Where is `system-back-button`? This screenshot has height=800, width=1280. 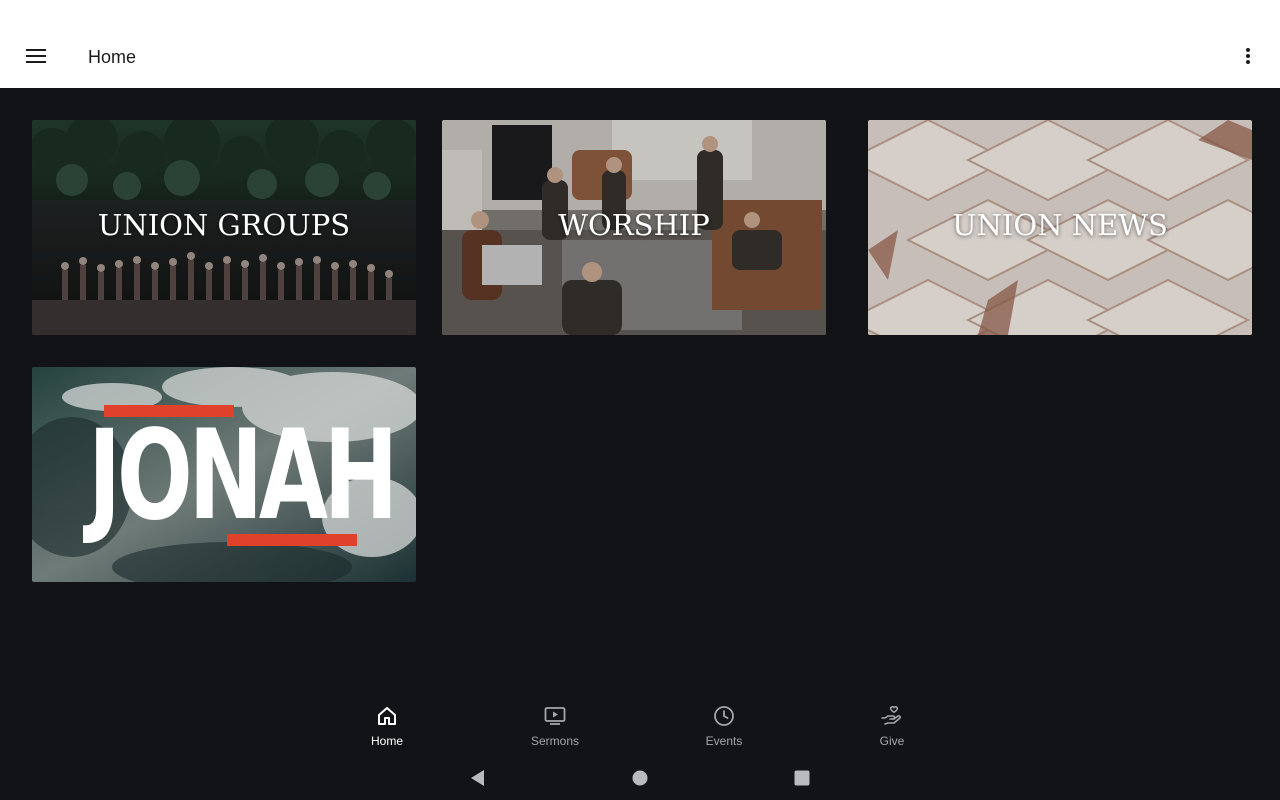
system-back-button is located at coordinates (478, 778).